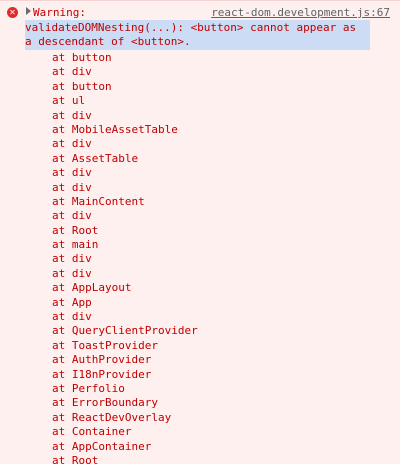 The width and height of the screenshot is (400, 464). I want to click on stack-frame: at AuthProvider, so click(125, 360).